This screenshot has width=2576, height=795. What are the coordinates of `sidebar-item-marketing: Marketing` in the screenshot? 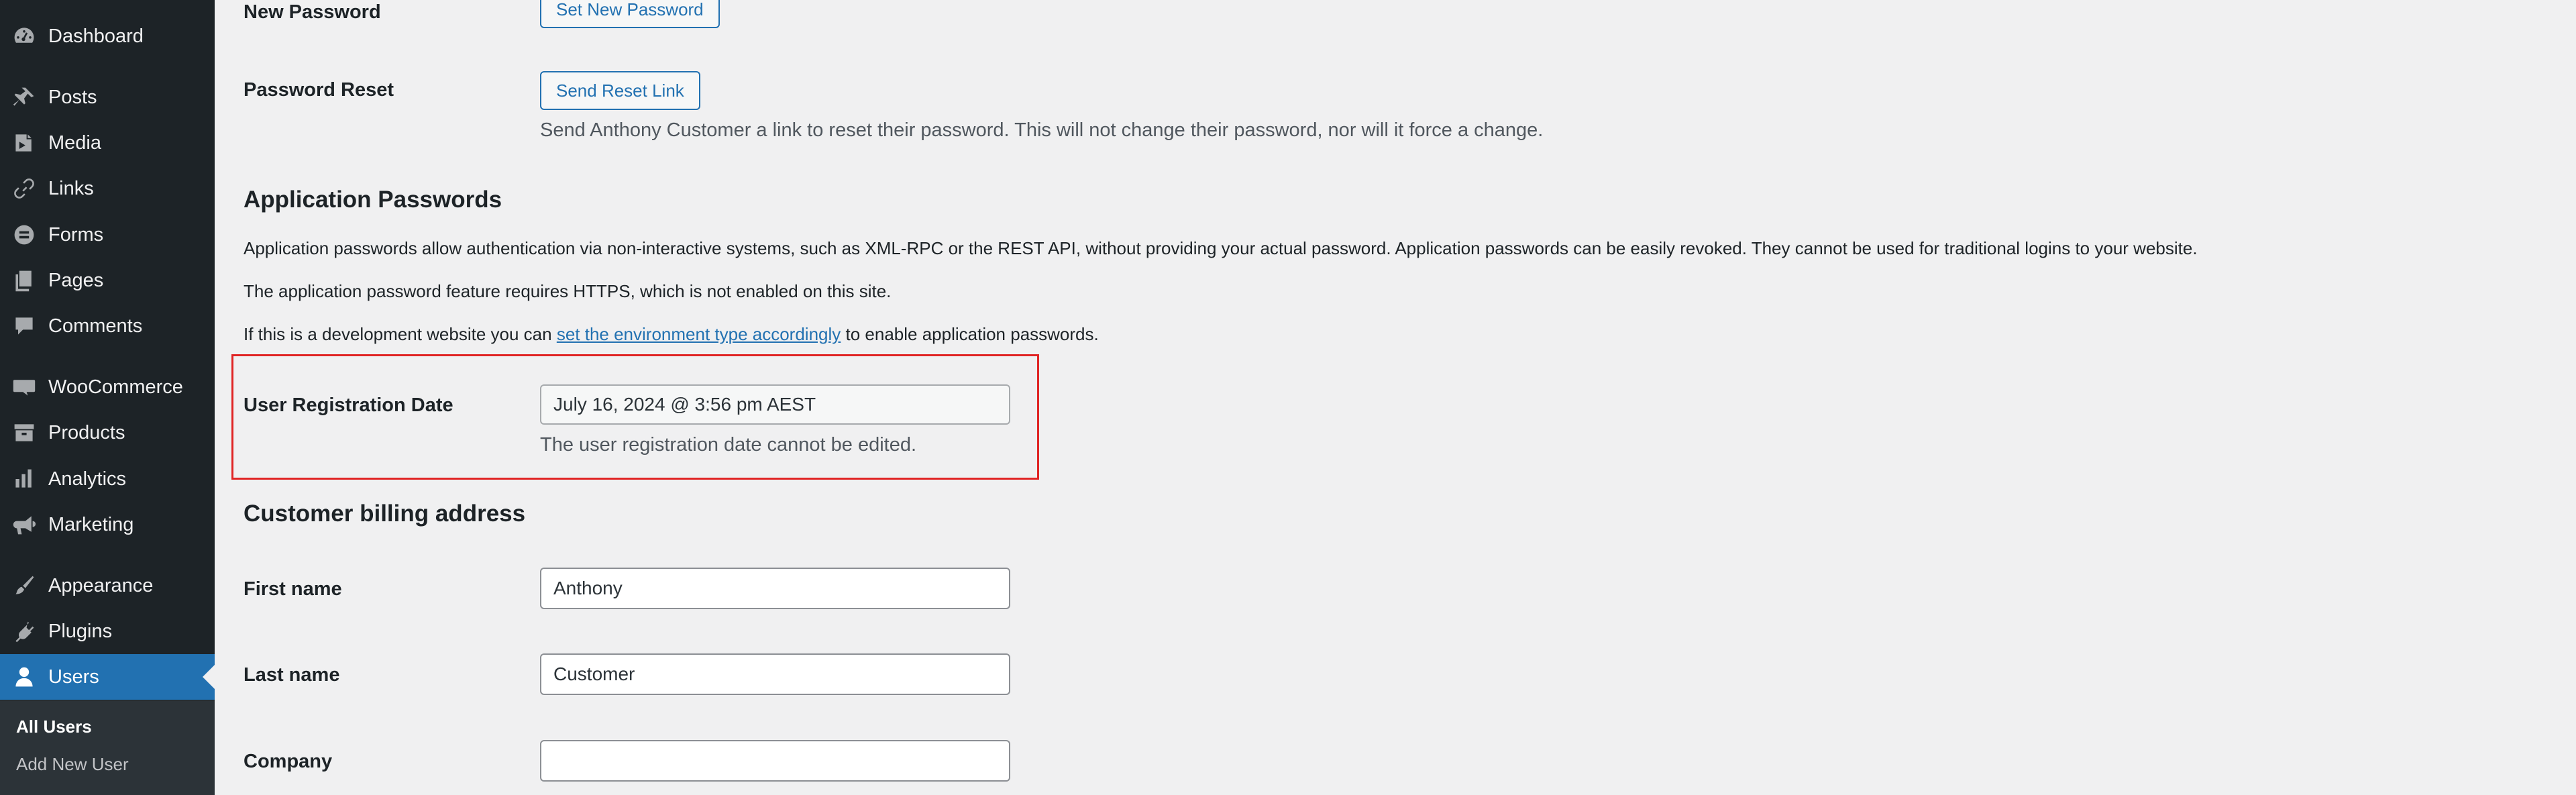 It's located at (107, 524).